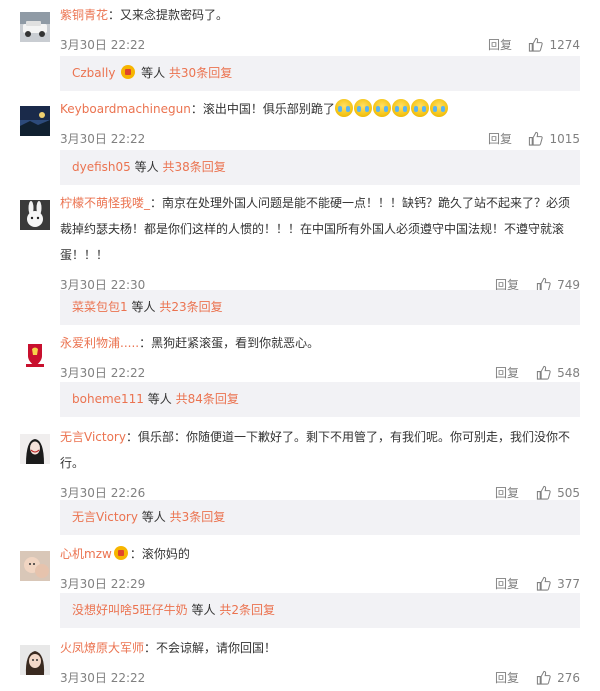 This screenshot has width=600, height=691. What do you see at coordinates (130, 610) in the screenshot?
I see `sub-reply-username: 没想好叫啥5旺仔牛奶` at bounding box center [130, 610].